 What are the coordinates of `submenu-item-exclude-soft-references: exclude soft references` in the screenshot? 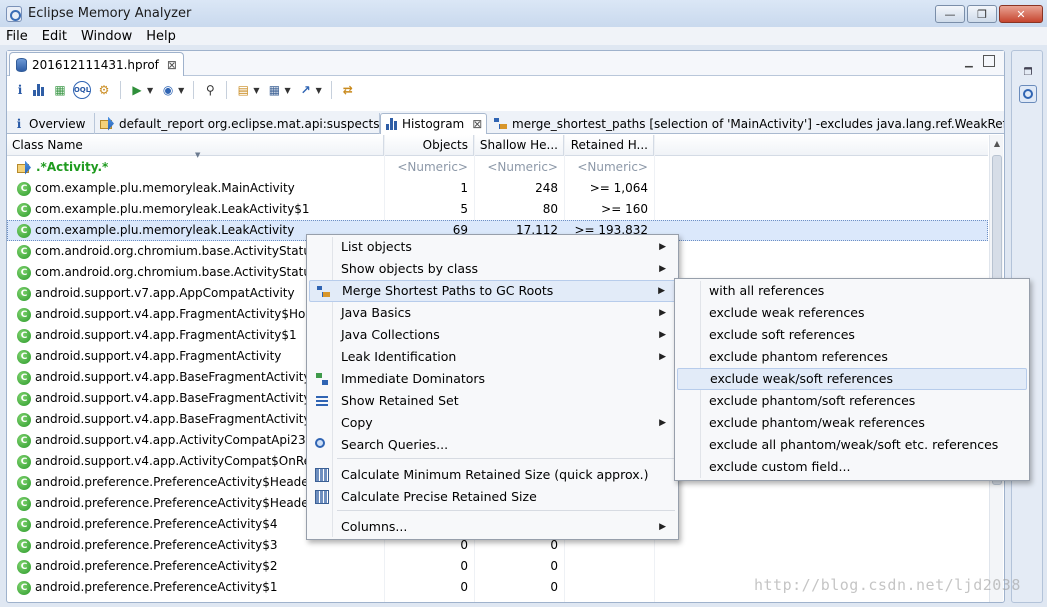 It's located at (852, 335).